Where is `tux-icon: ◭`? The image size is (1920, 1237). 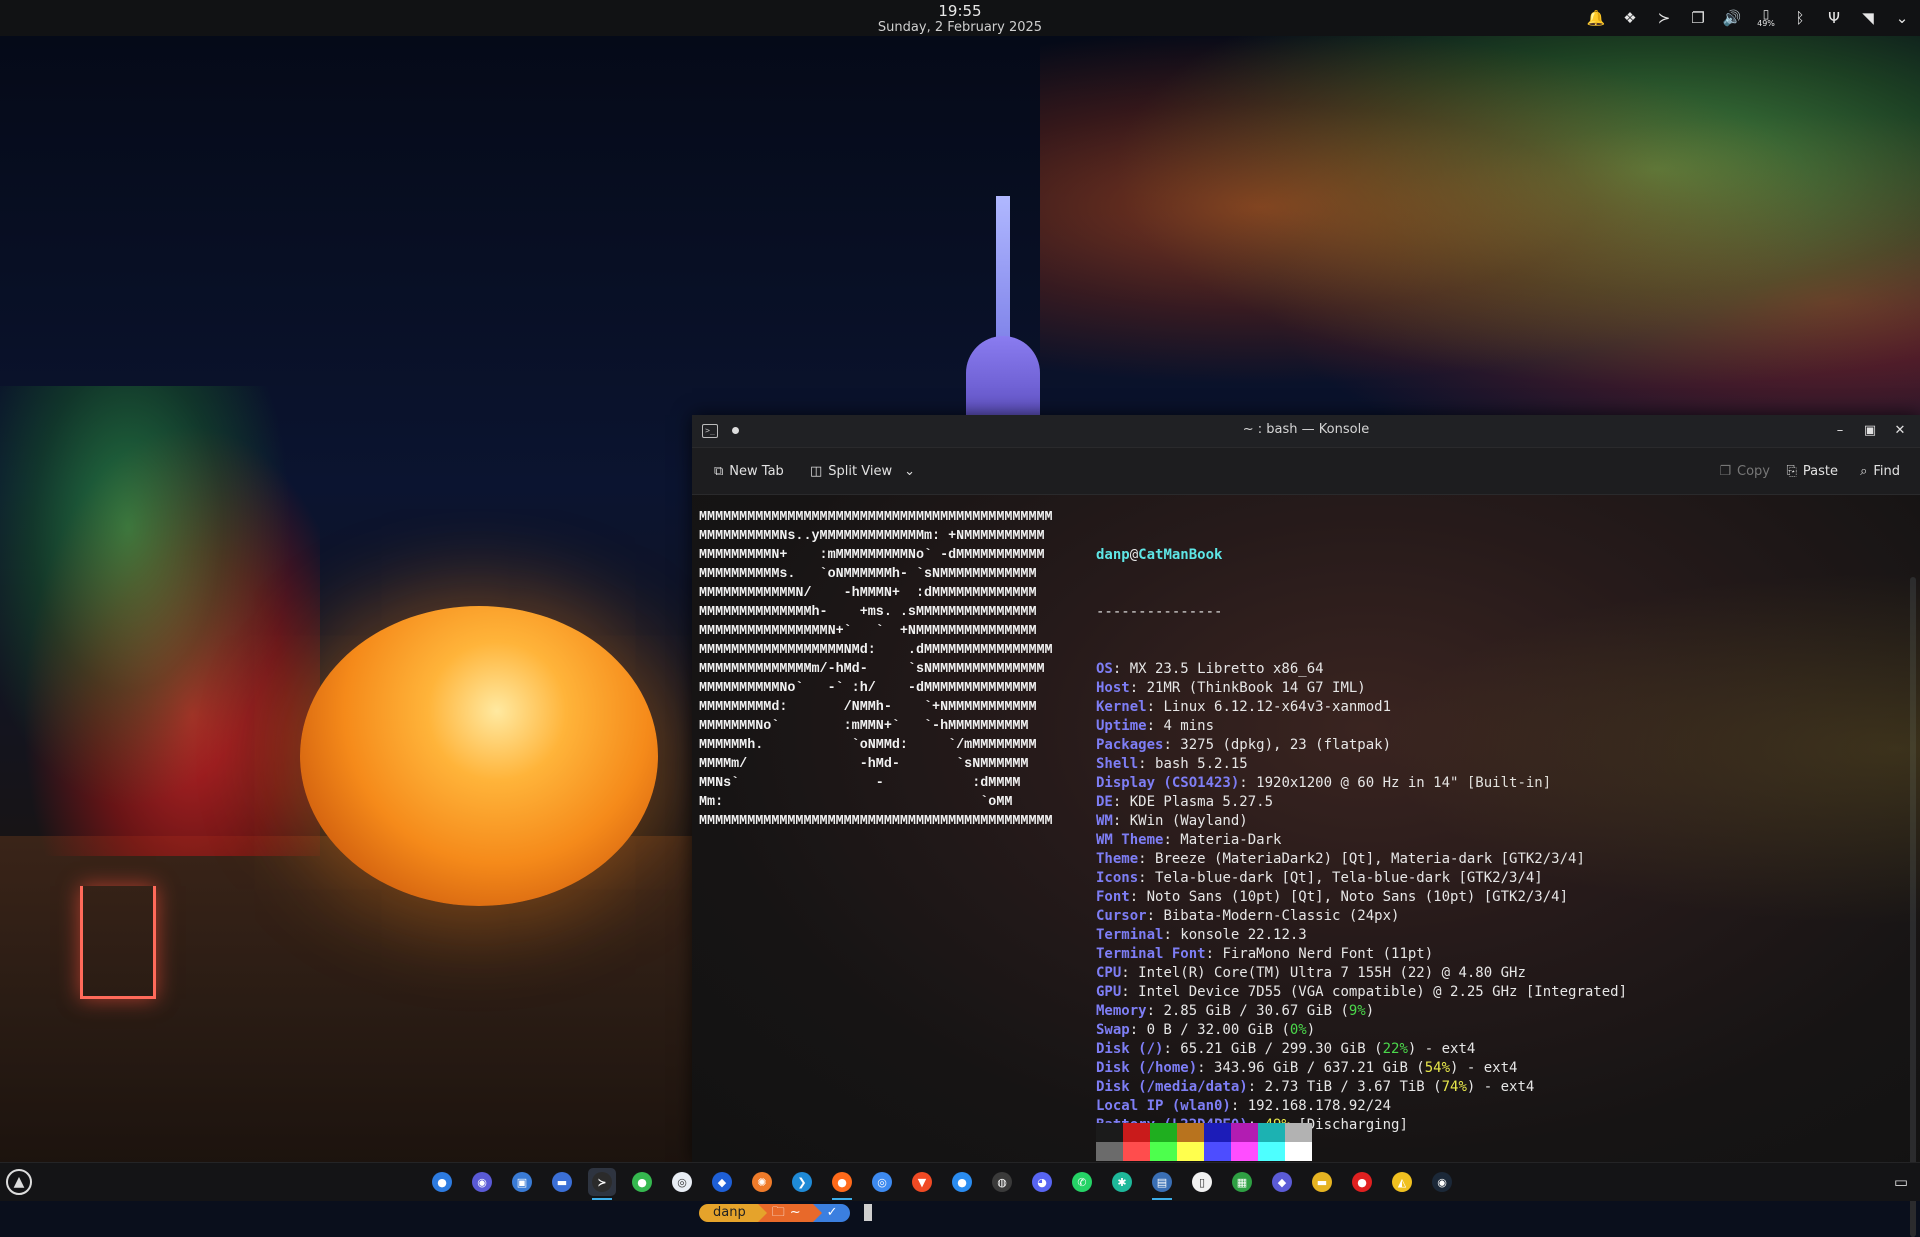 tux-icon: ◭ is located at coordinates (1402, 1182).